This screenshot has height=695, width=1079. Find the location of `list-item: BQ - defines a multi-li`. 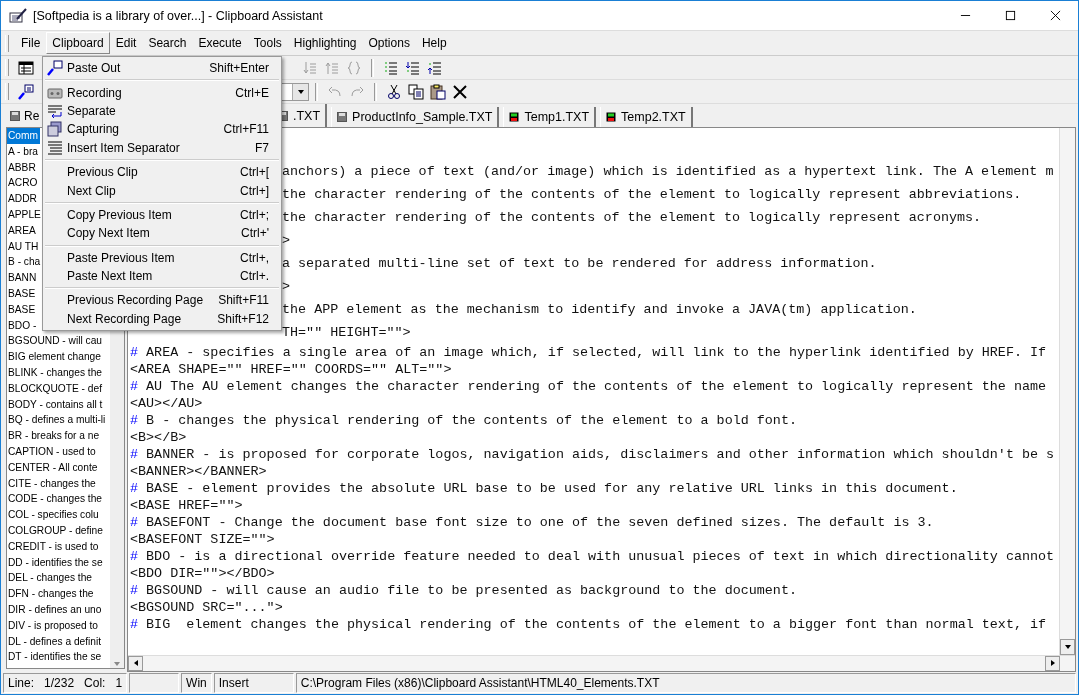

list-item: BQ - defines a multi-li is located at coordinates (56, 420).